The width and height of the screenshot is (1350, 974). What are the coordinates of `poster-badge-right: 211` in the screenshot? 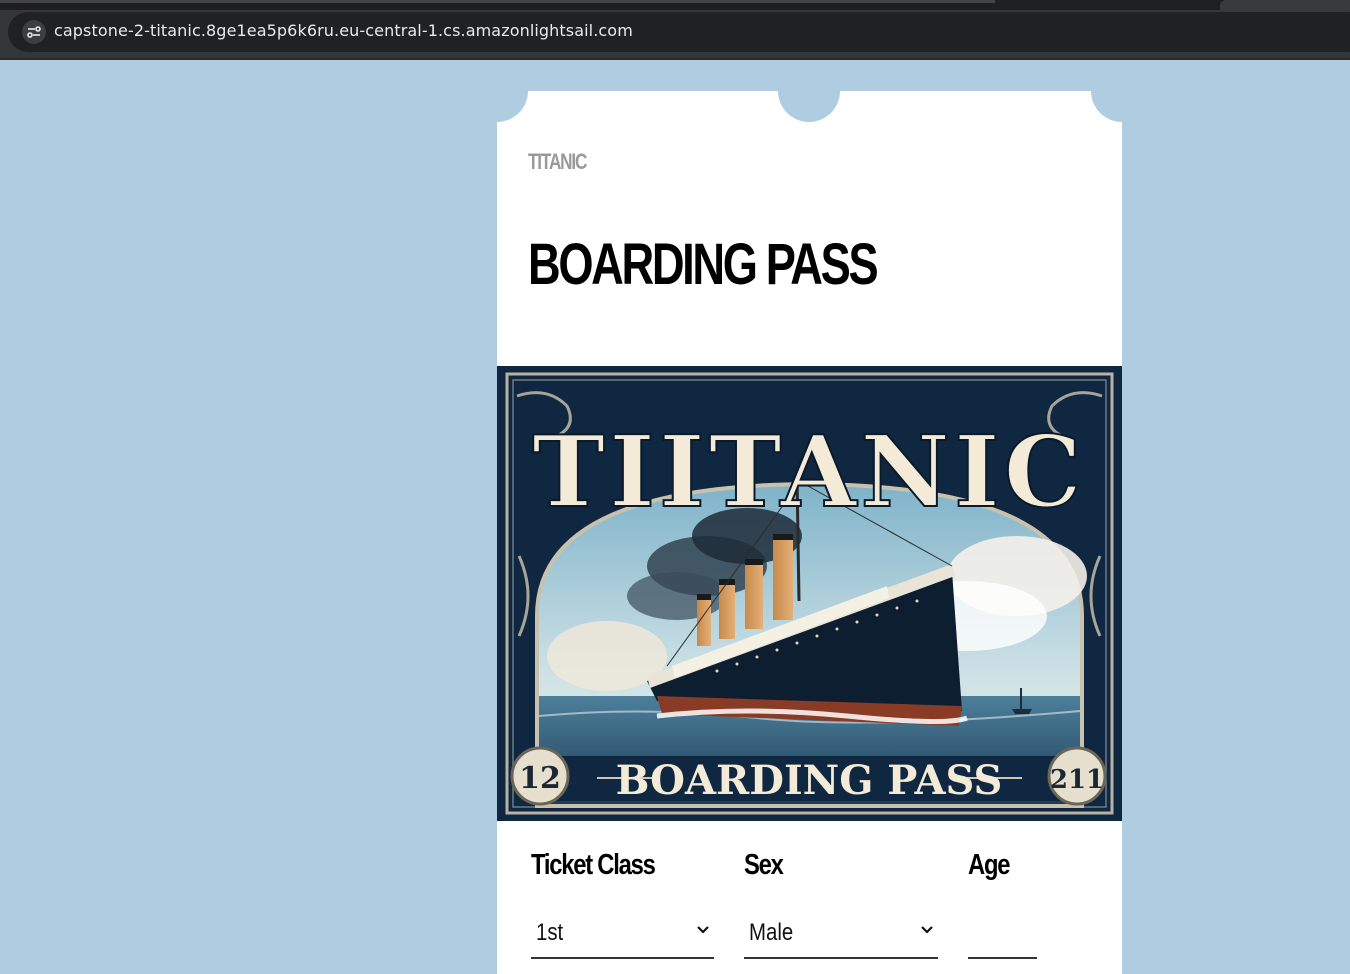 It's located at (1077, 780).